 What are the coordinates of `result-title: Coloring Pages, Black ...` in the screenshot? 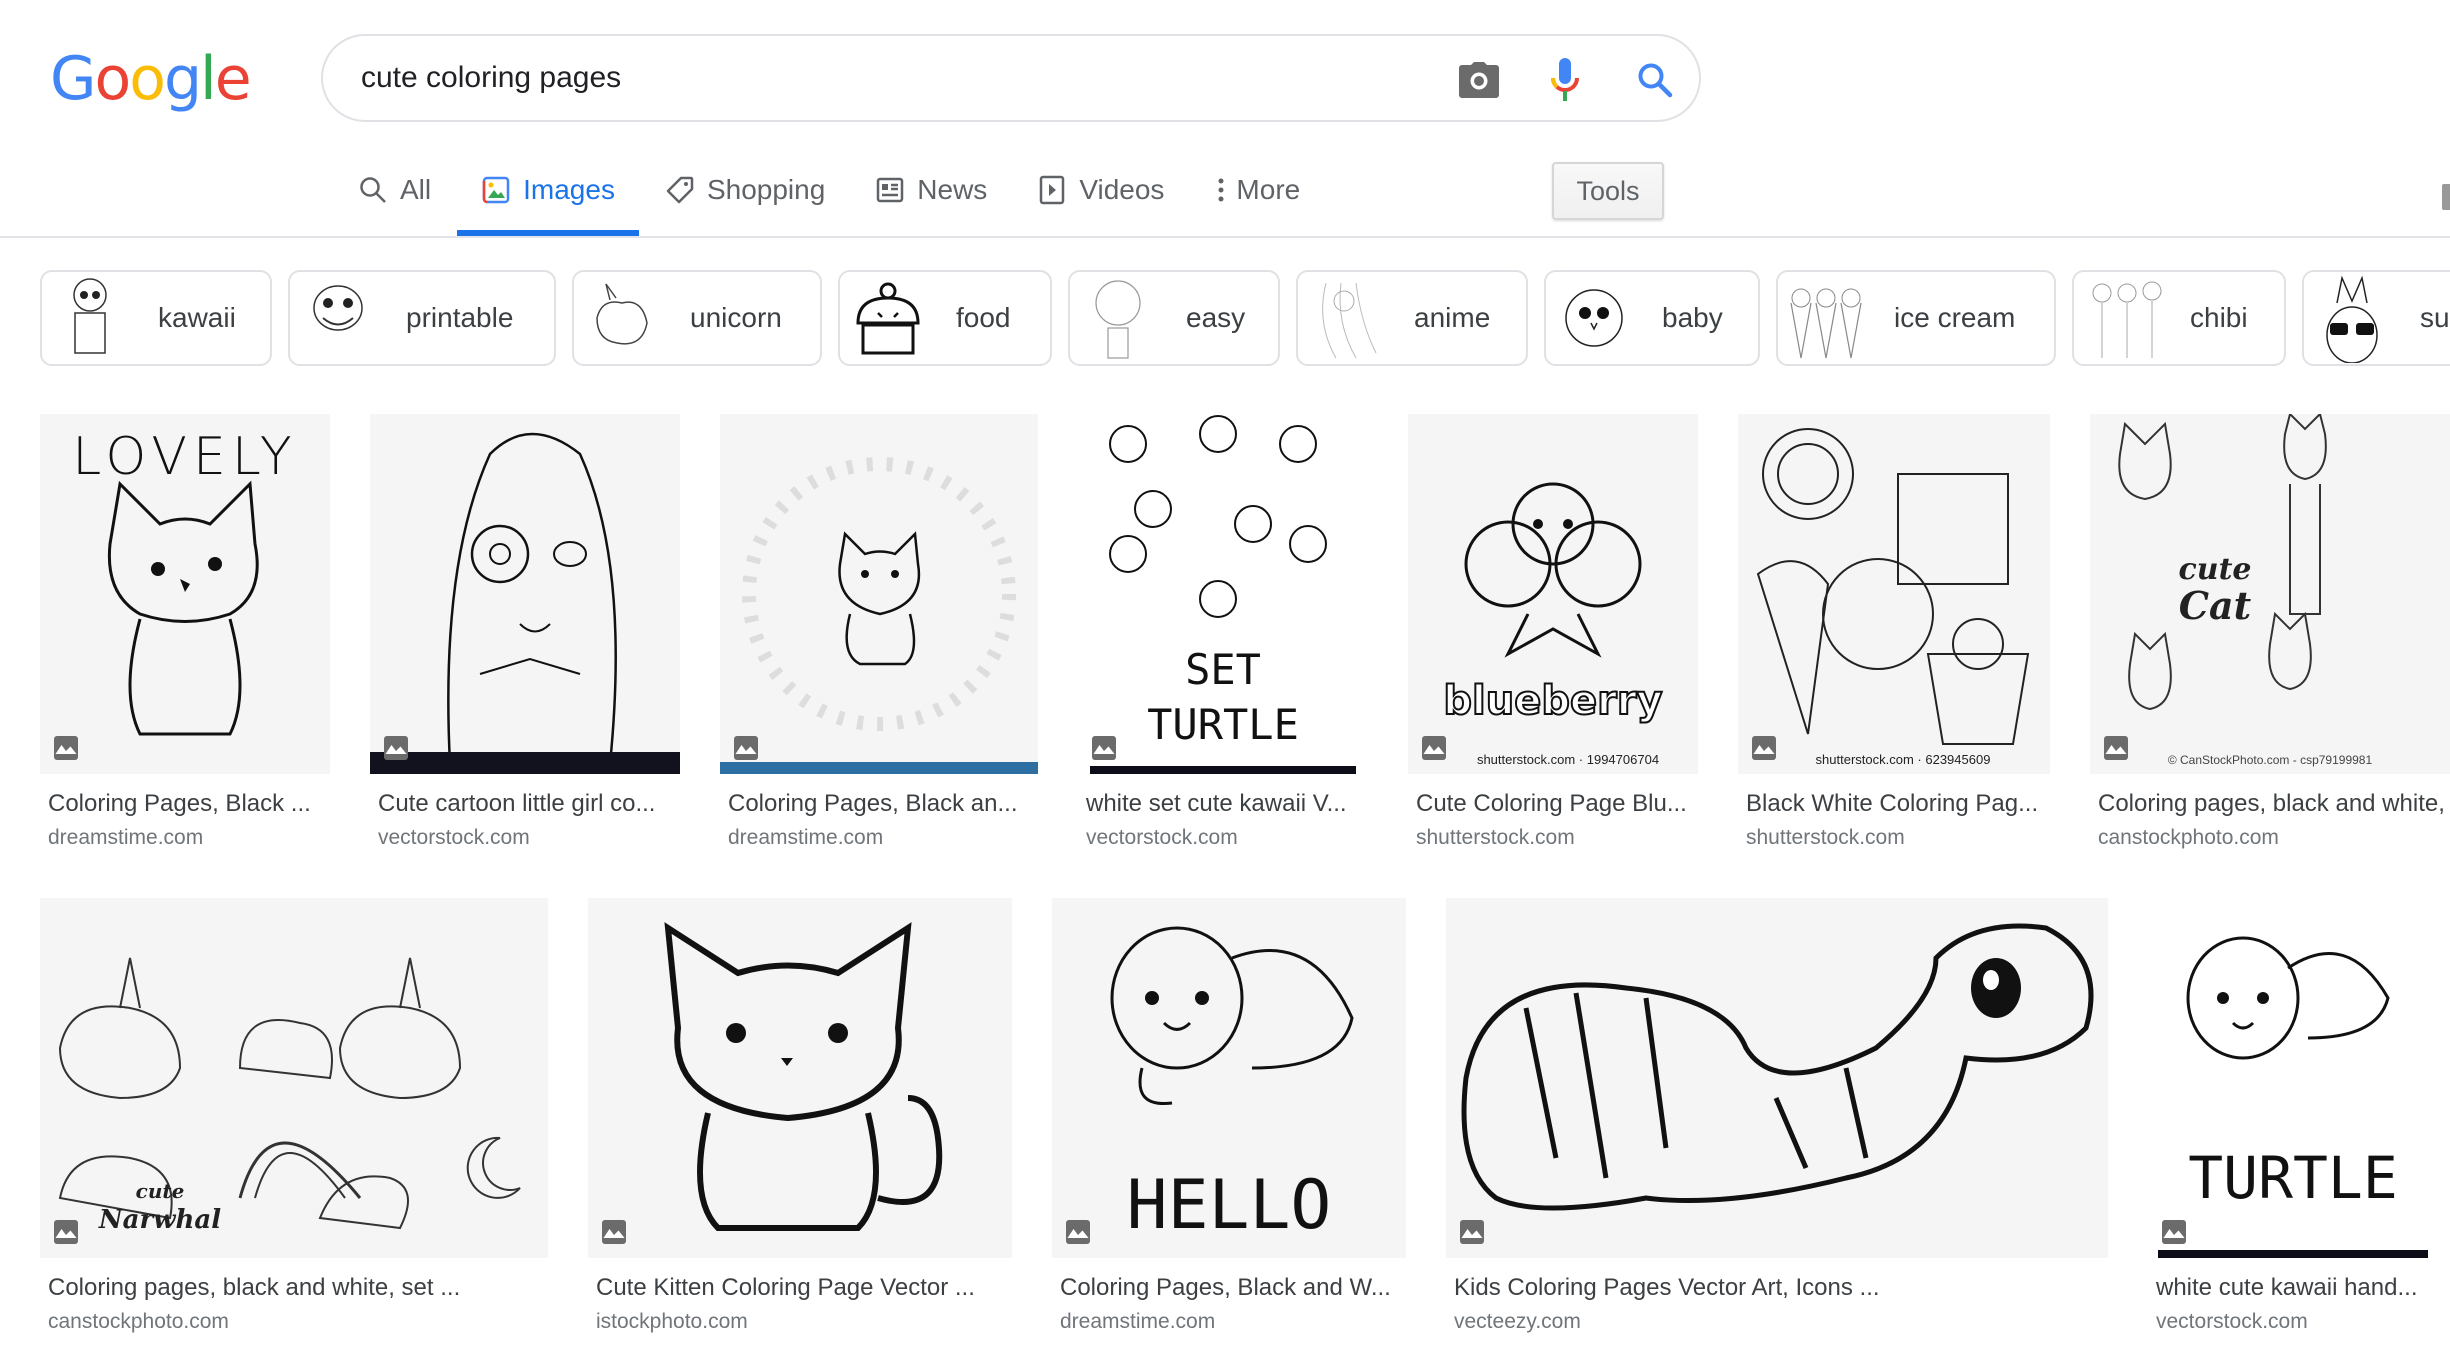 It's located at (193, 804).